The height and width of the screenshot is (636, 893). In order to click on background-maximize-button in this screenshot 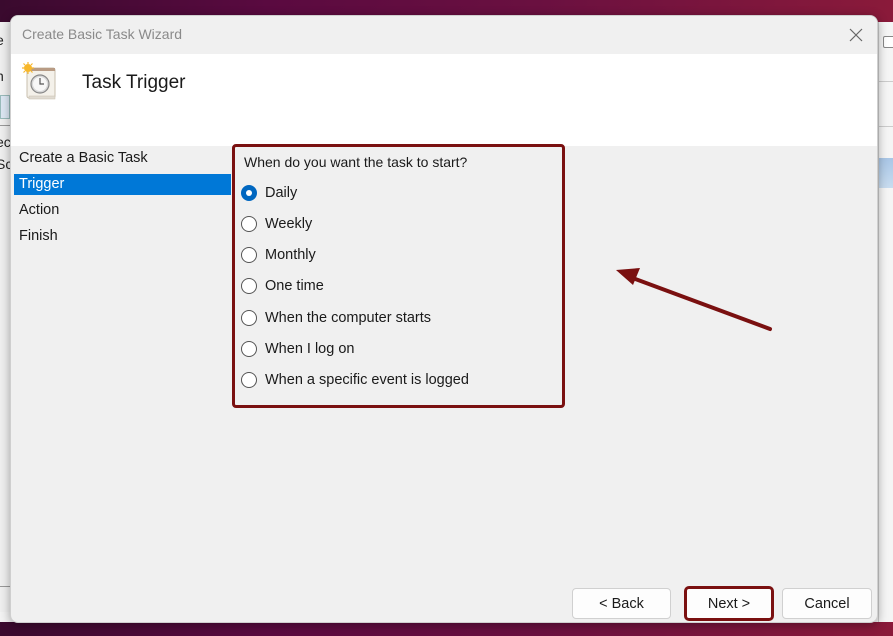, I will do `click(888, 42)`.